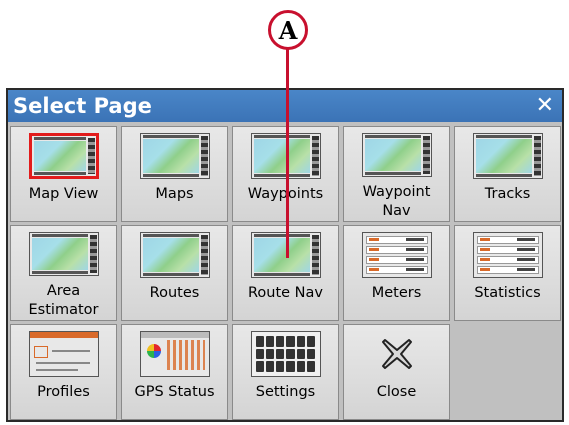 This screenshot has width=569, height=425. I want to click on tile-meters: Meters, so click(396, 273).